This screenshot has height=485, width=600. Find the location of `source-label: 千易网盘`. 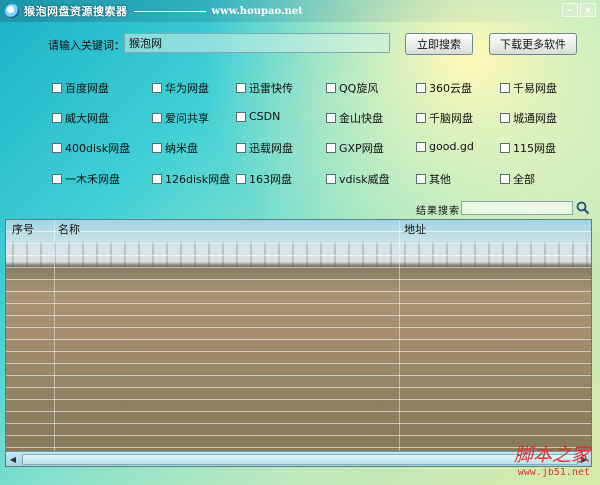

source-label: 千易网盘 is located at coordinates (535, 88).